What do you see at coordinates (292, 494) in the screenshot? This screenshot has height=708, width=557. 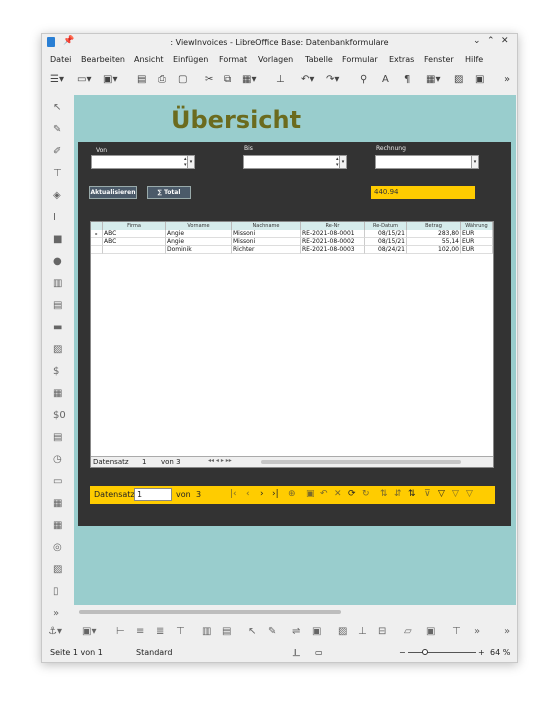 I see `new-record-icon: ⊕` at bounding box center [292, 494].